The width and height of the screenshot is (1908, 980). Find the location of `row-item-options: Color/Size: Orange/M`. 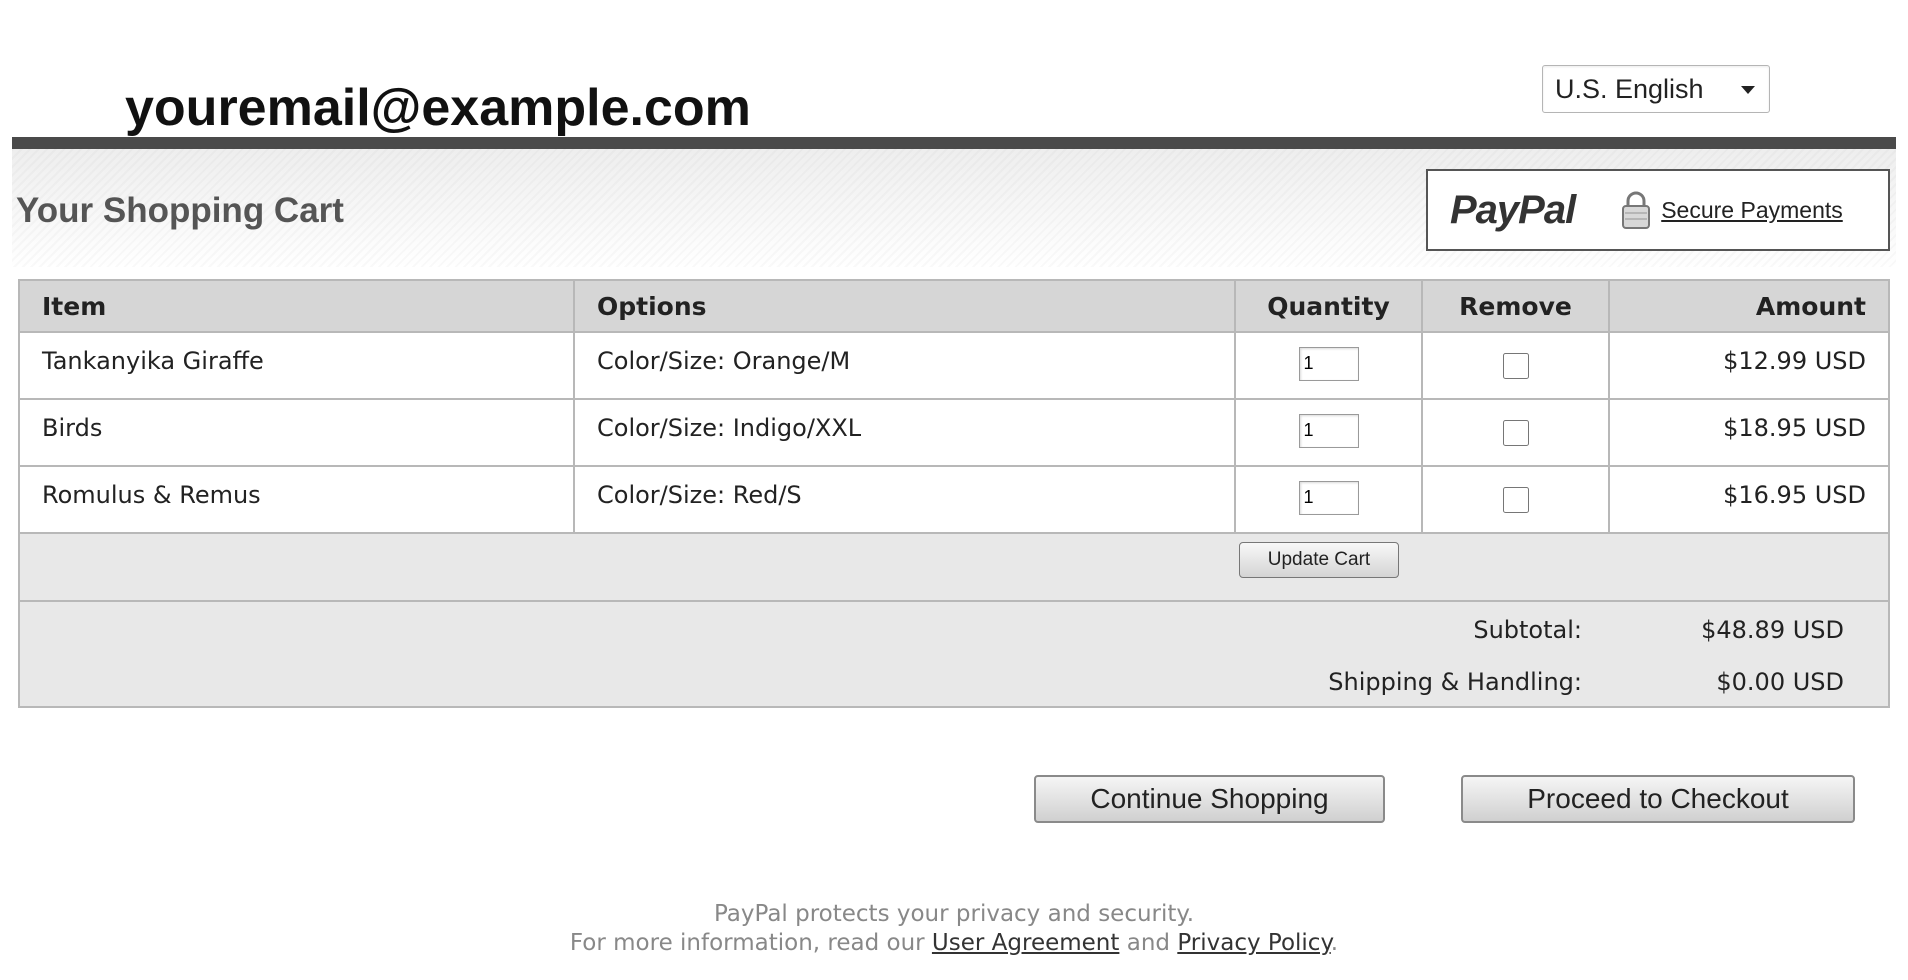

row-item-options: Color/Size: Orange/M is located at coordinates (905, 366).